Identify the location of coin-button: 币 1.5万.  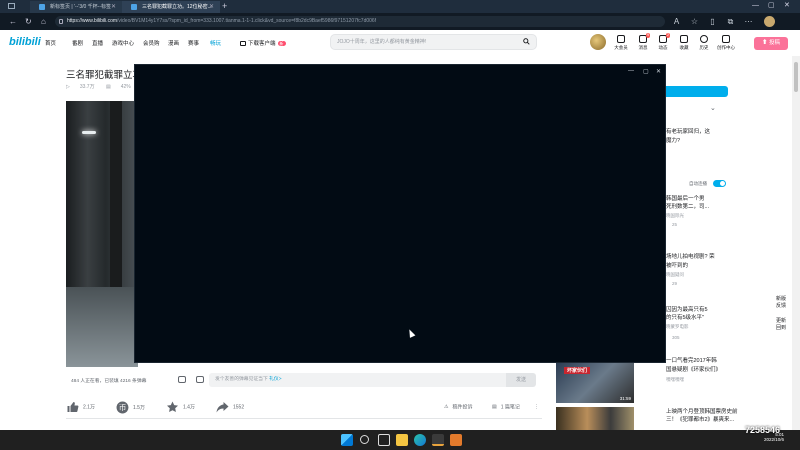
(130, 407).